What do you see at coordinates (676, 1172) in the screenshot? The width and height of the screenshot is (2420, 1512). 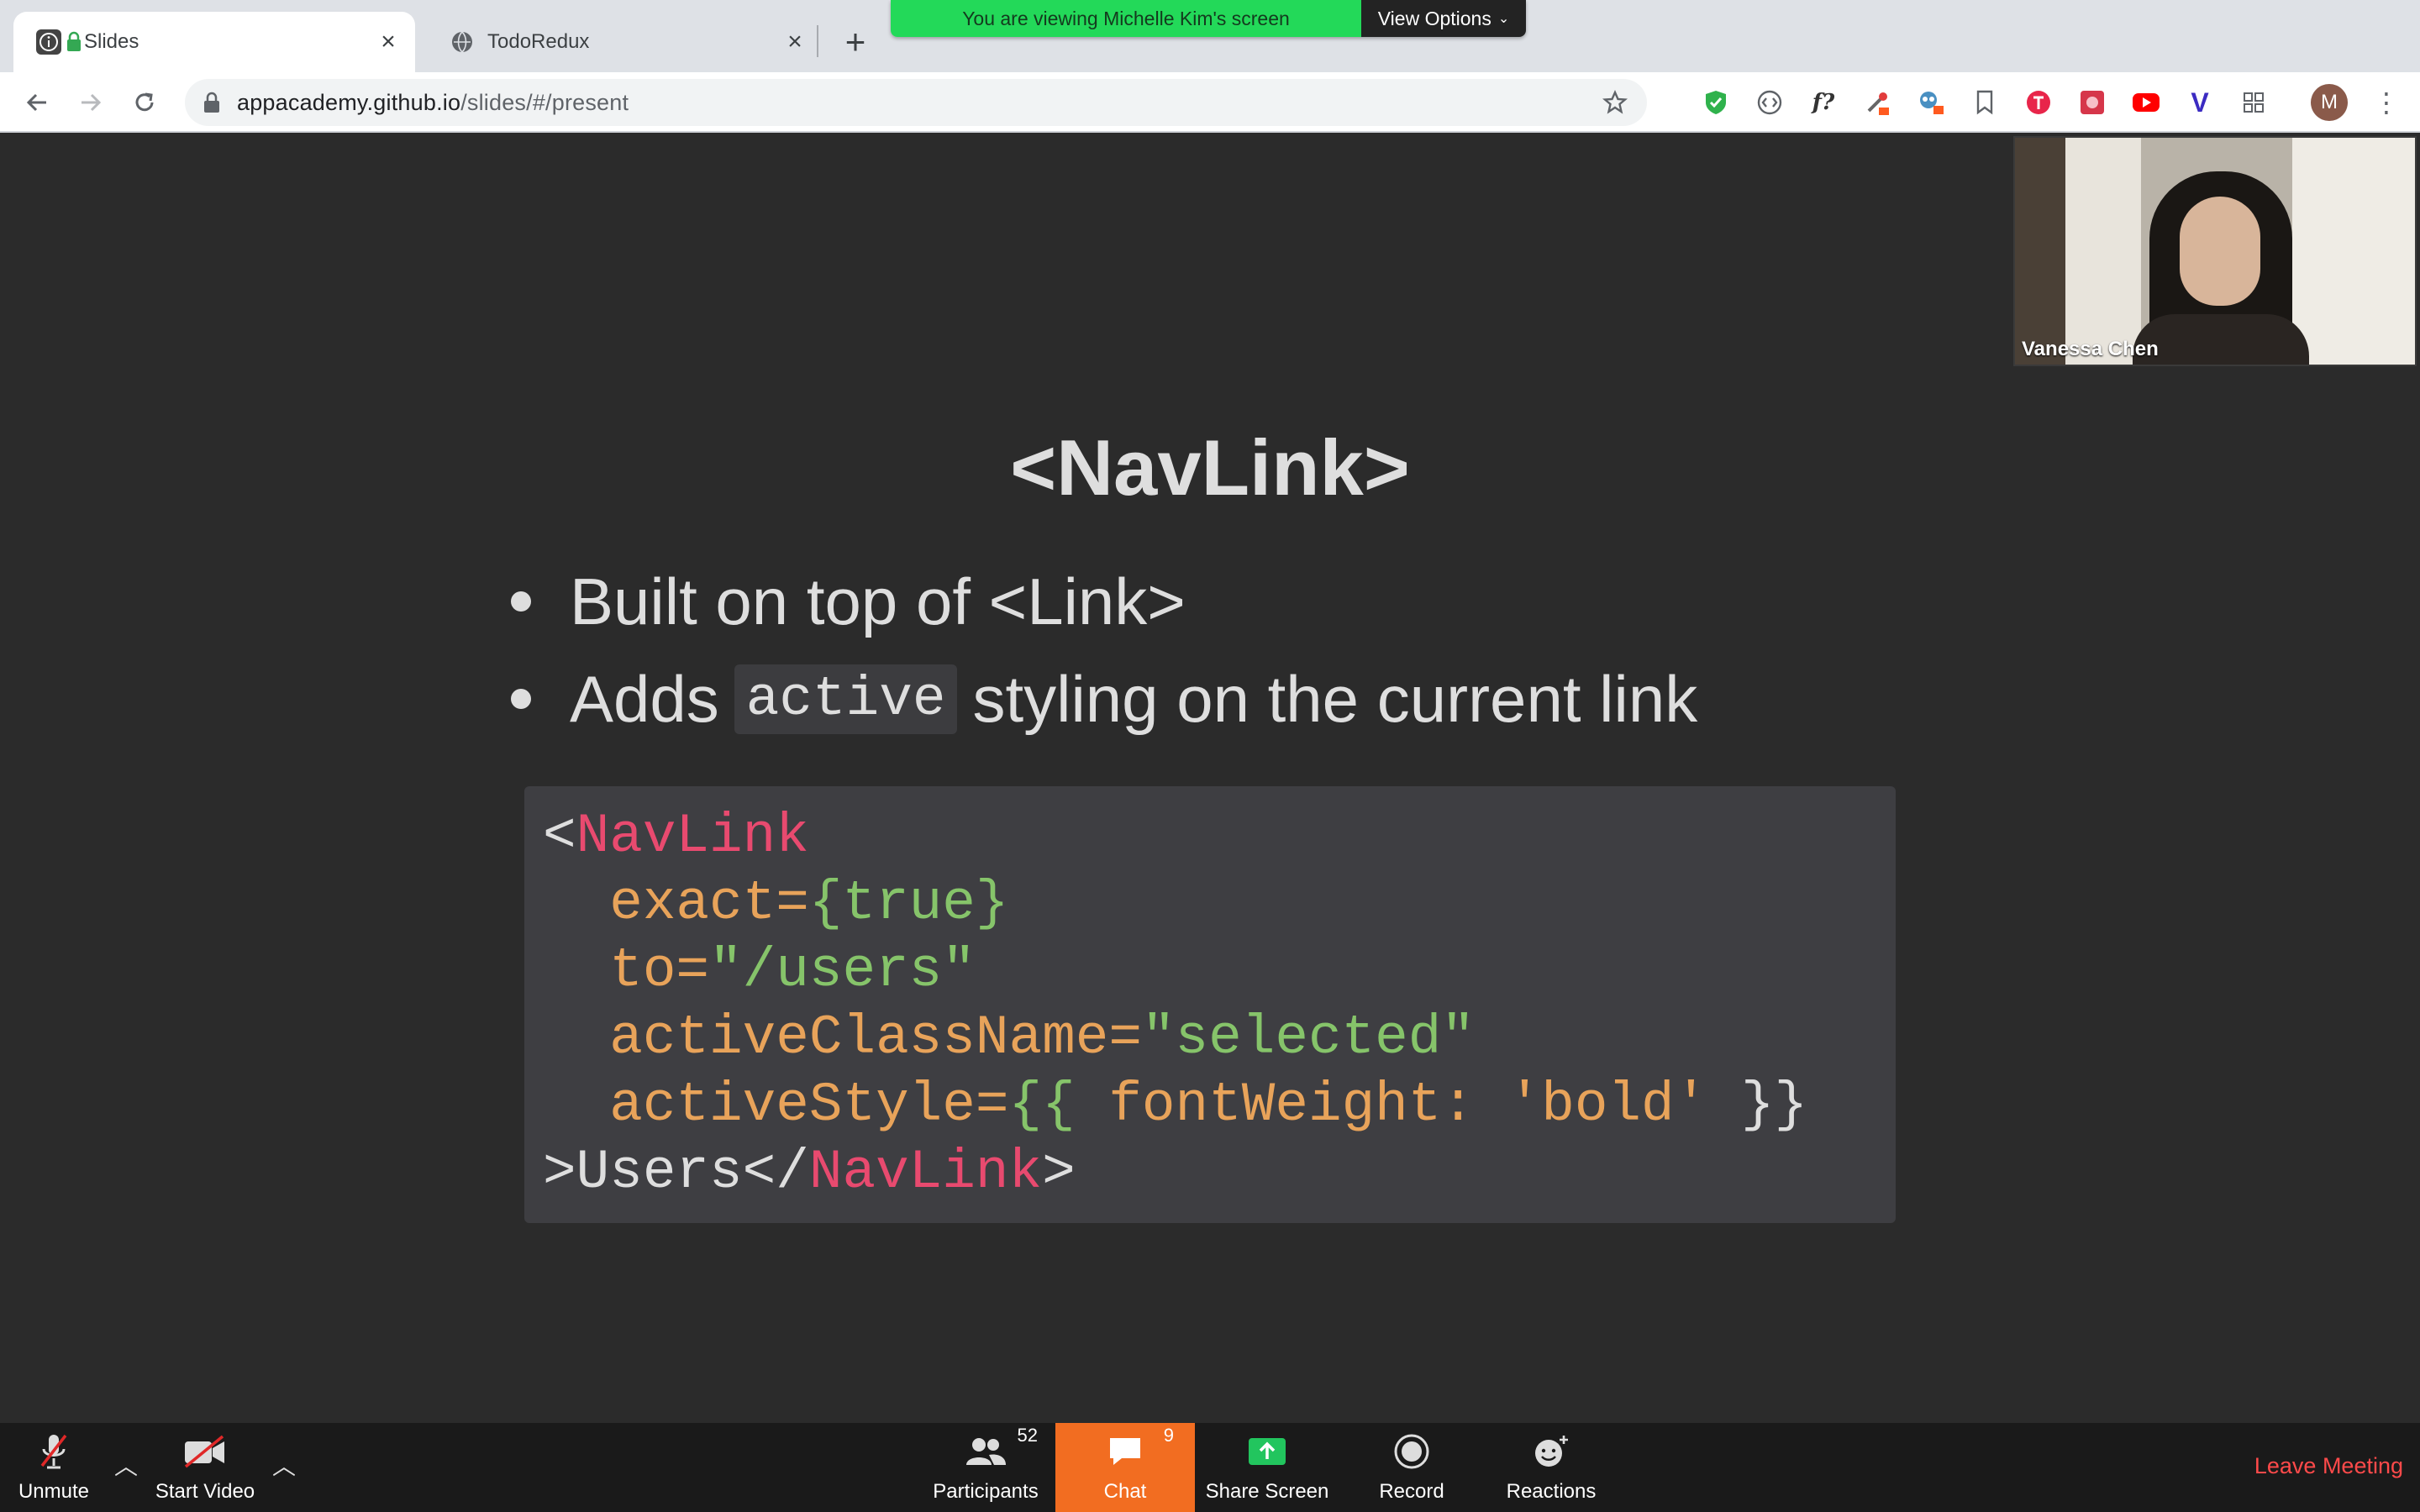 I see `code-token: >Users</` at bounding box center [676, 1172].